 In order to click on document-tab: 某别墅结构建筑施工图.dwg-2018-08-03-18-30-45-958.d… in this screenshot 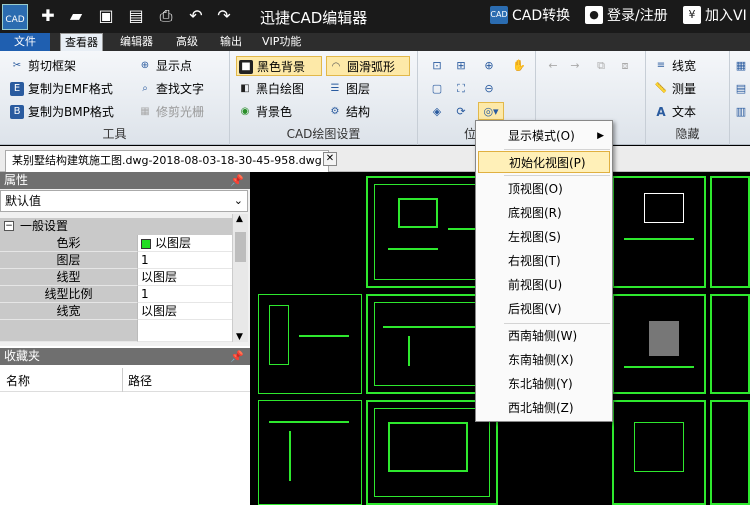, I will do `click(167, 161)`.